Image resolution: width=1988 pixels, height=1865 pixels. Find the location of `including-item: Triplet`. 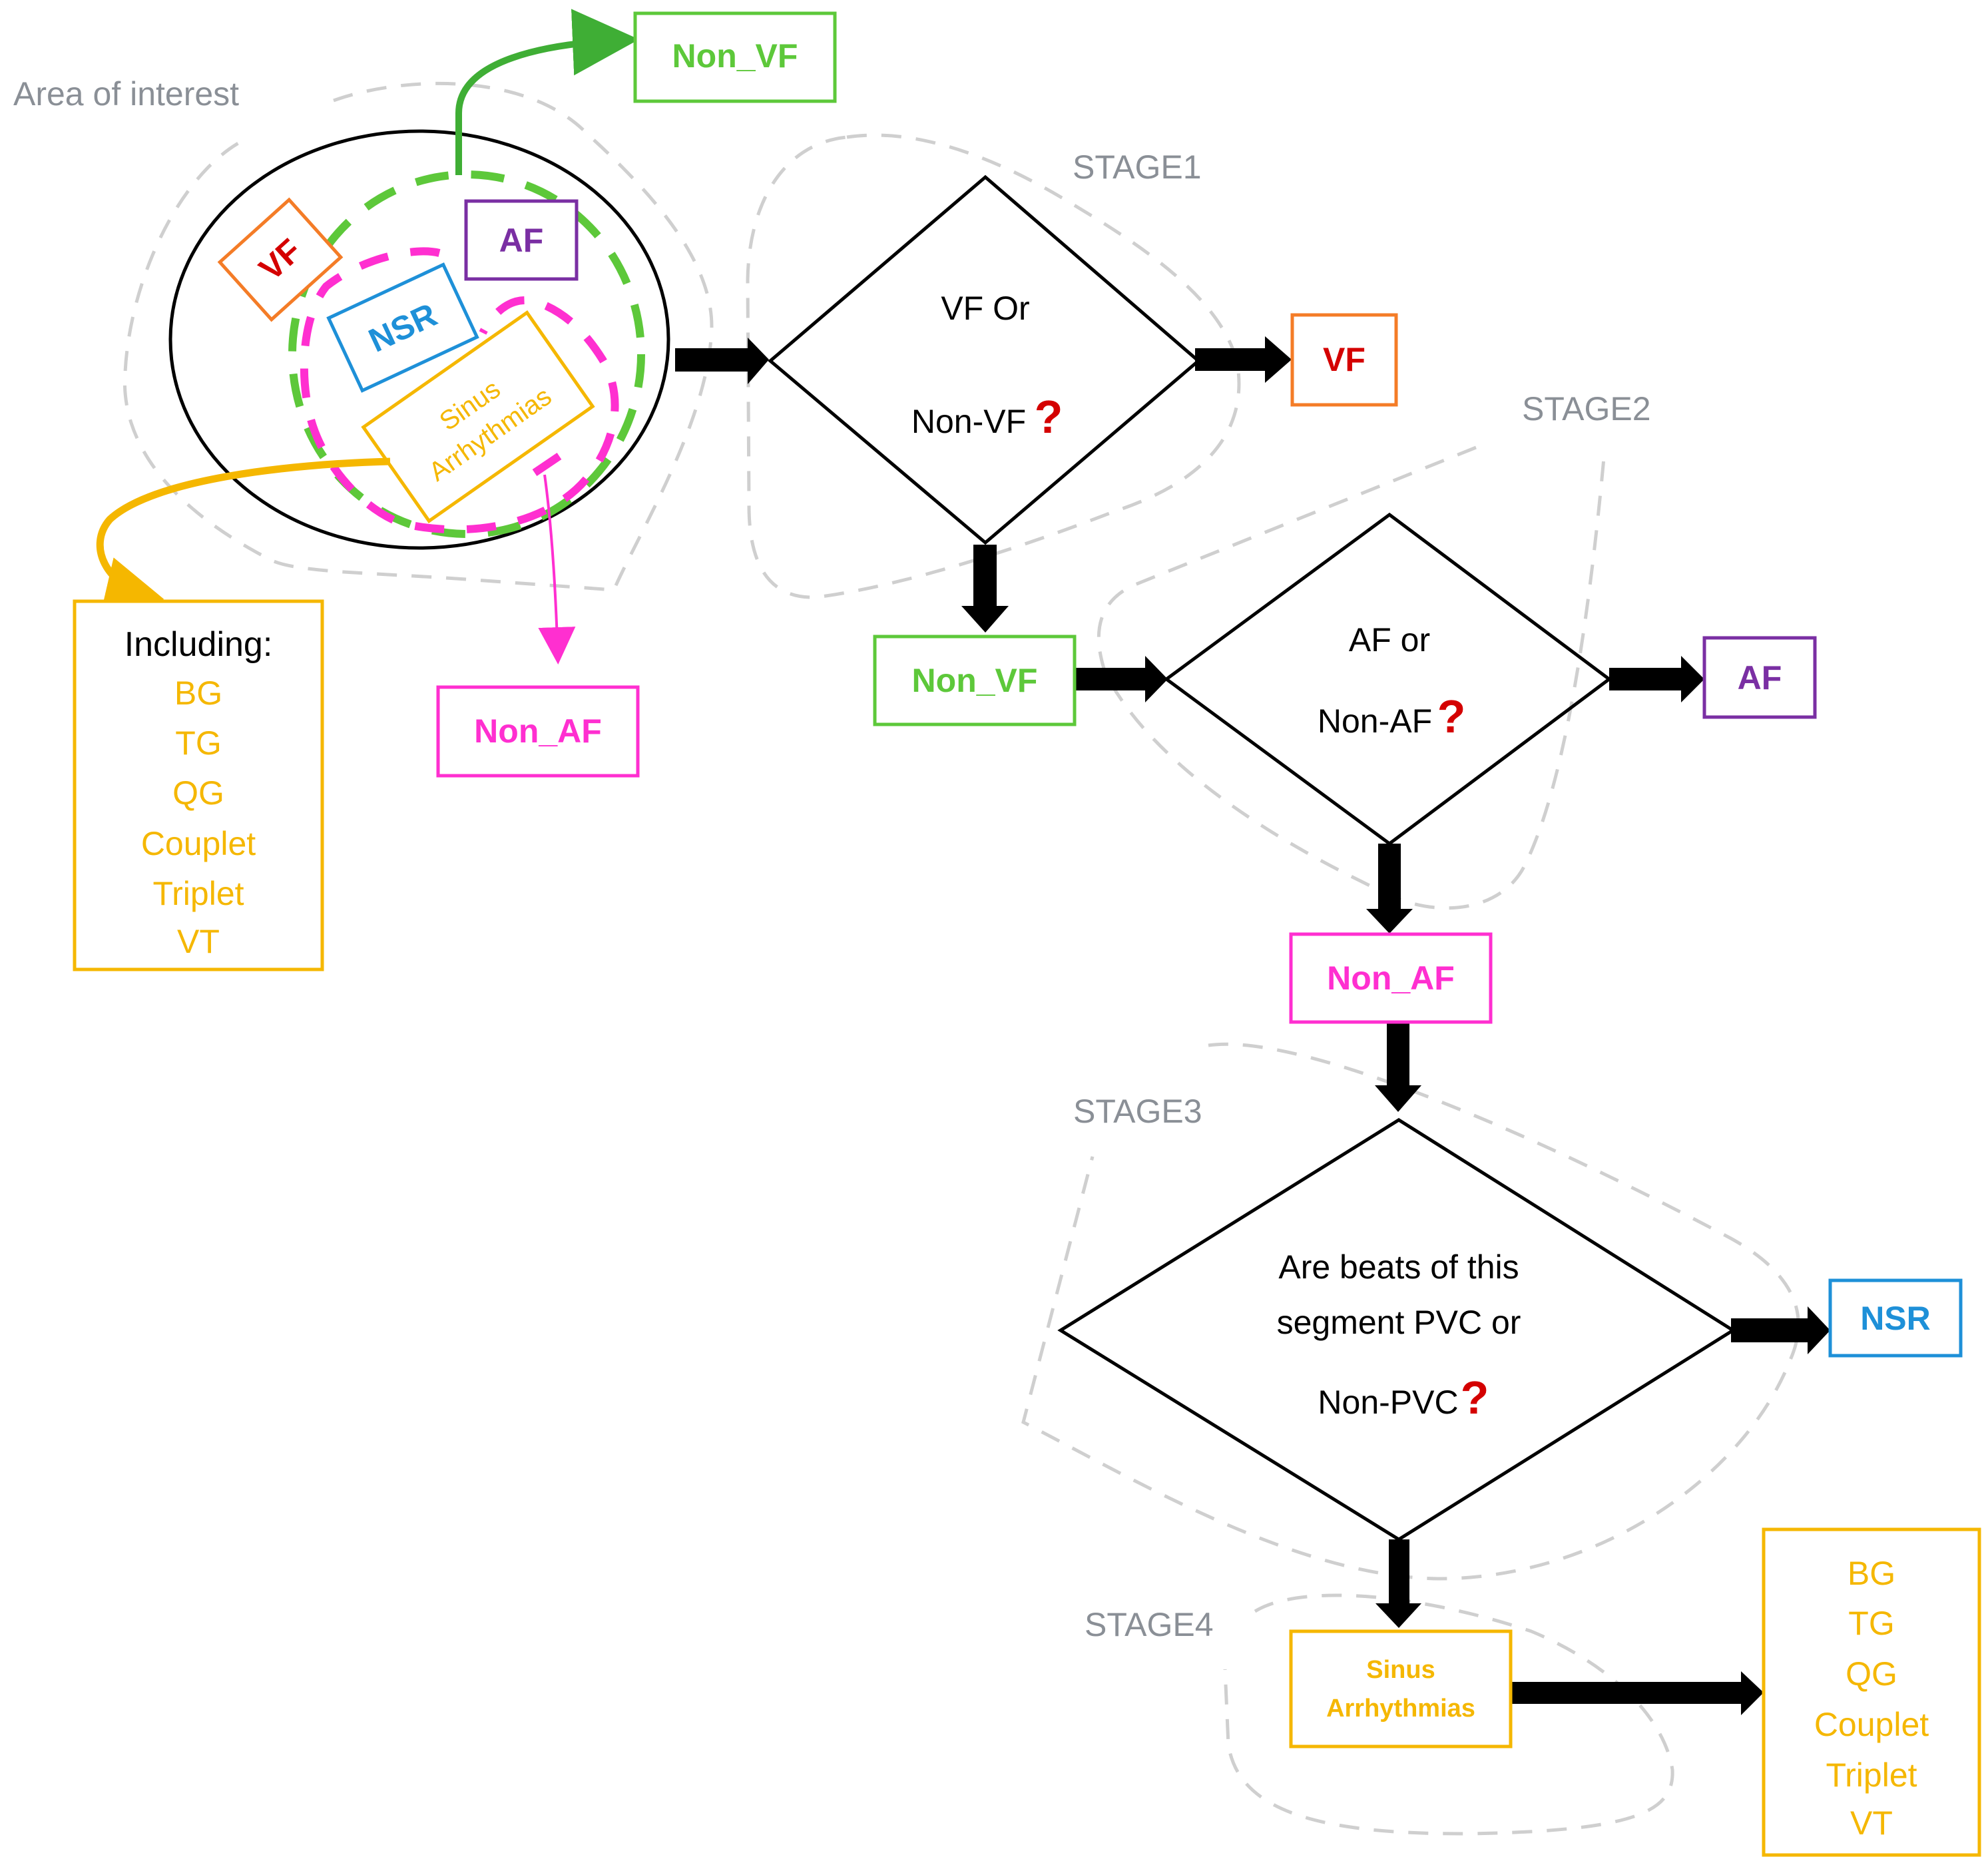

including-item: Triplet is located at coordinates (198, 893).